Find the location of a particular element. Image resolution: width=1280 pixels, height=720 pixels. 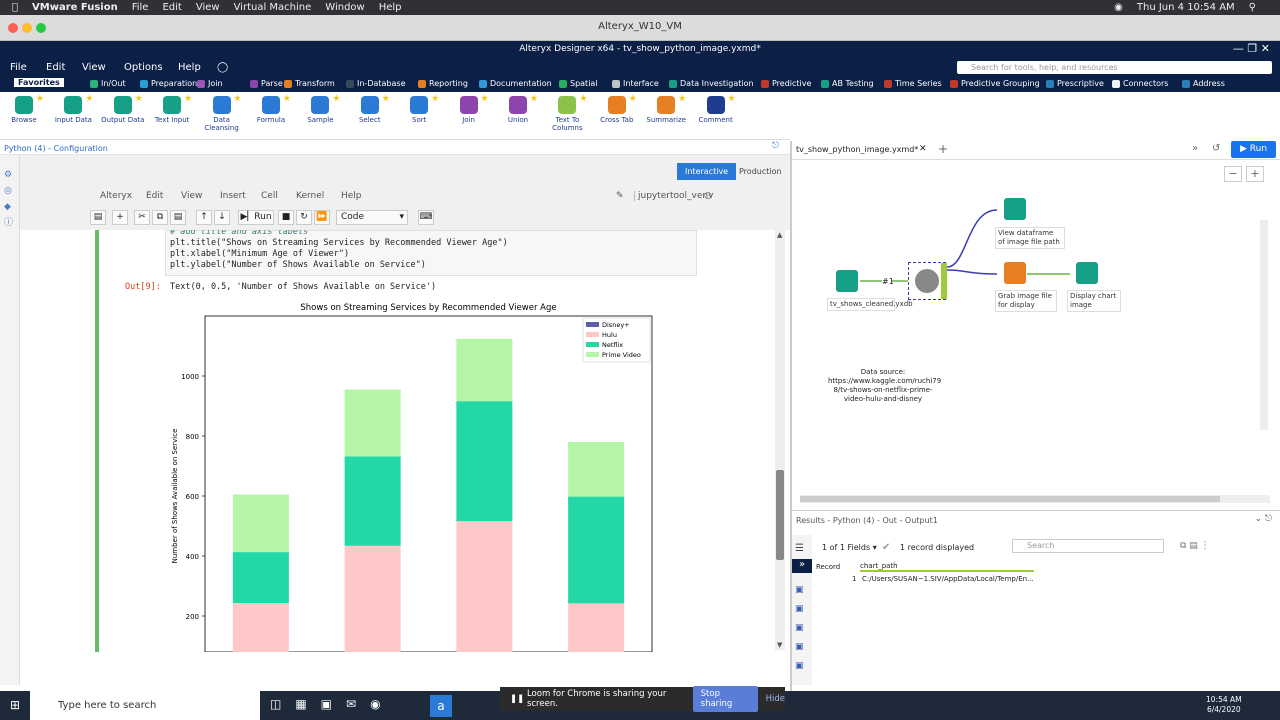

menu-file: File is located at coordinates (18, 67).